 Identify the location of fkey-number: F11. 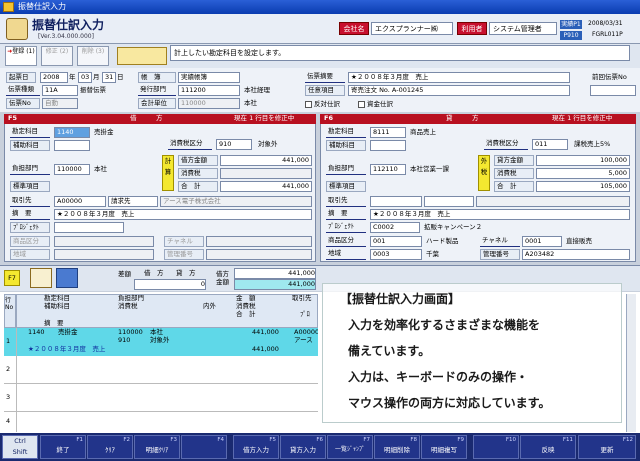
(567, 440).